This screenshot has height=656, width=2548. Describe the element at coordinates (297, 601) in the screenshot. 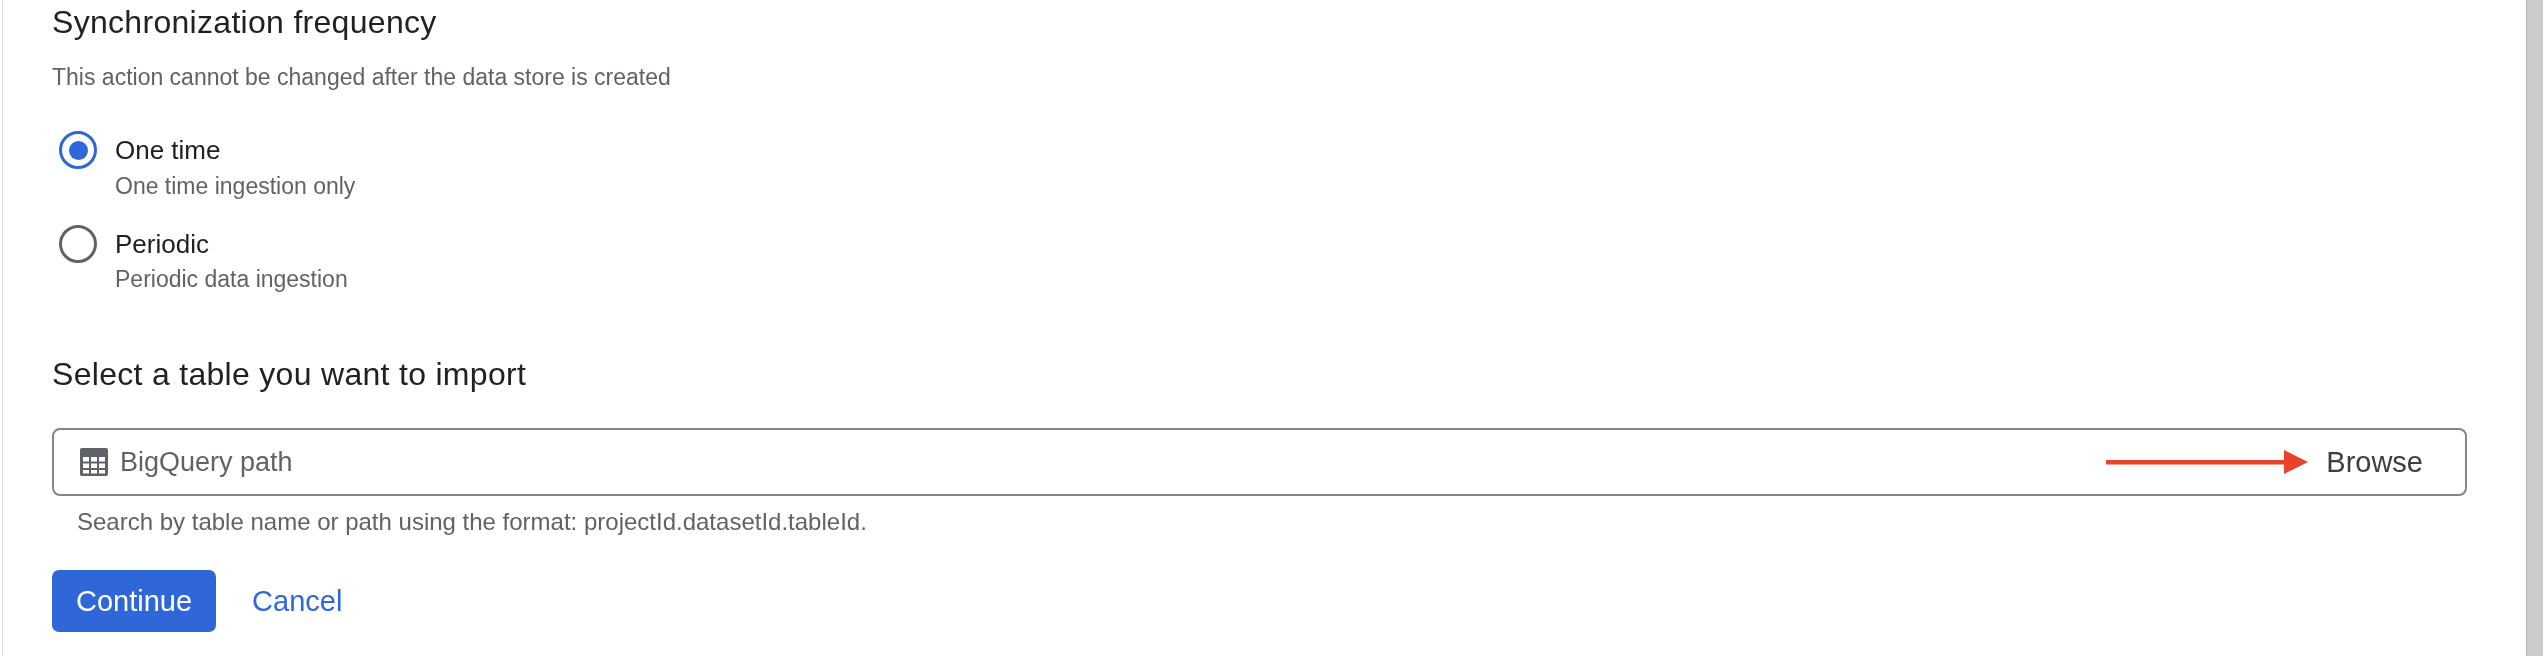

I see `cancel-button: Cancel` at that location.